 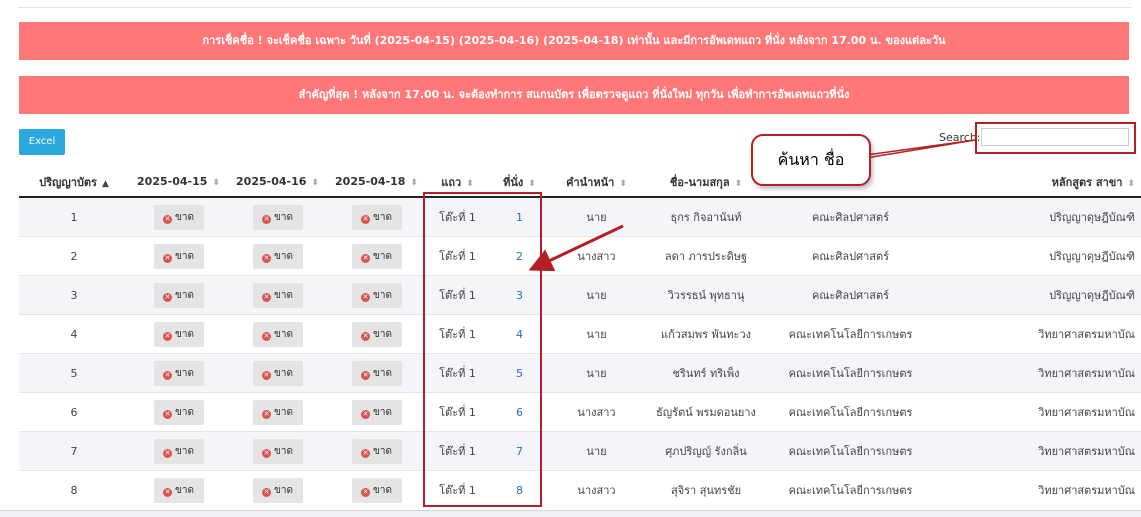 What do you see at coordinates (706, 256) in the screenshot?
I see `cell-name: ลดา ภารประดิษฐ` at bounding box center [706, 256].